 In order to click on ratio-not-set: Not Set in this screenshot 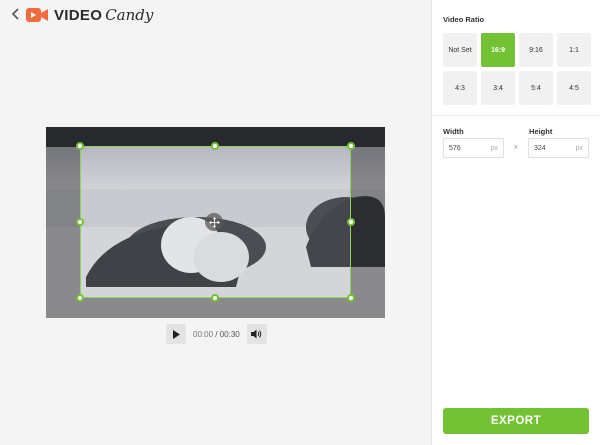, I will do `click(460, 50)`.